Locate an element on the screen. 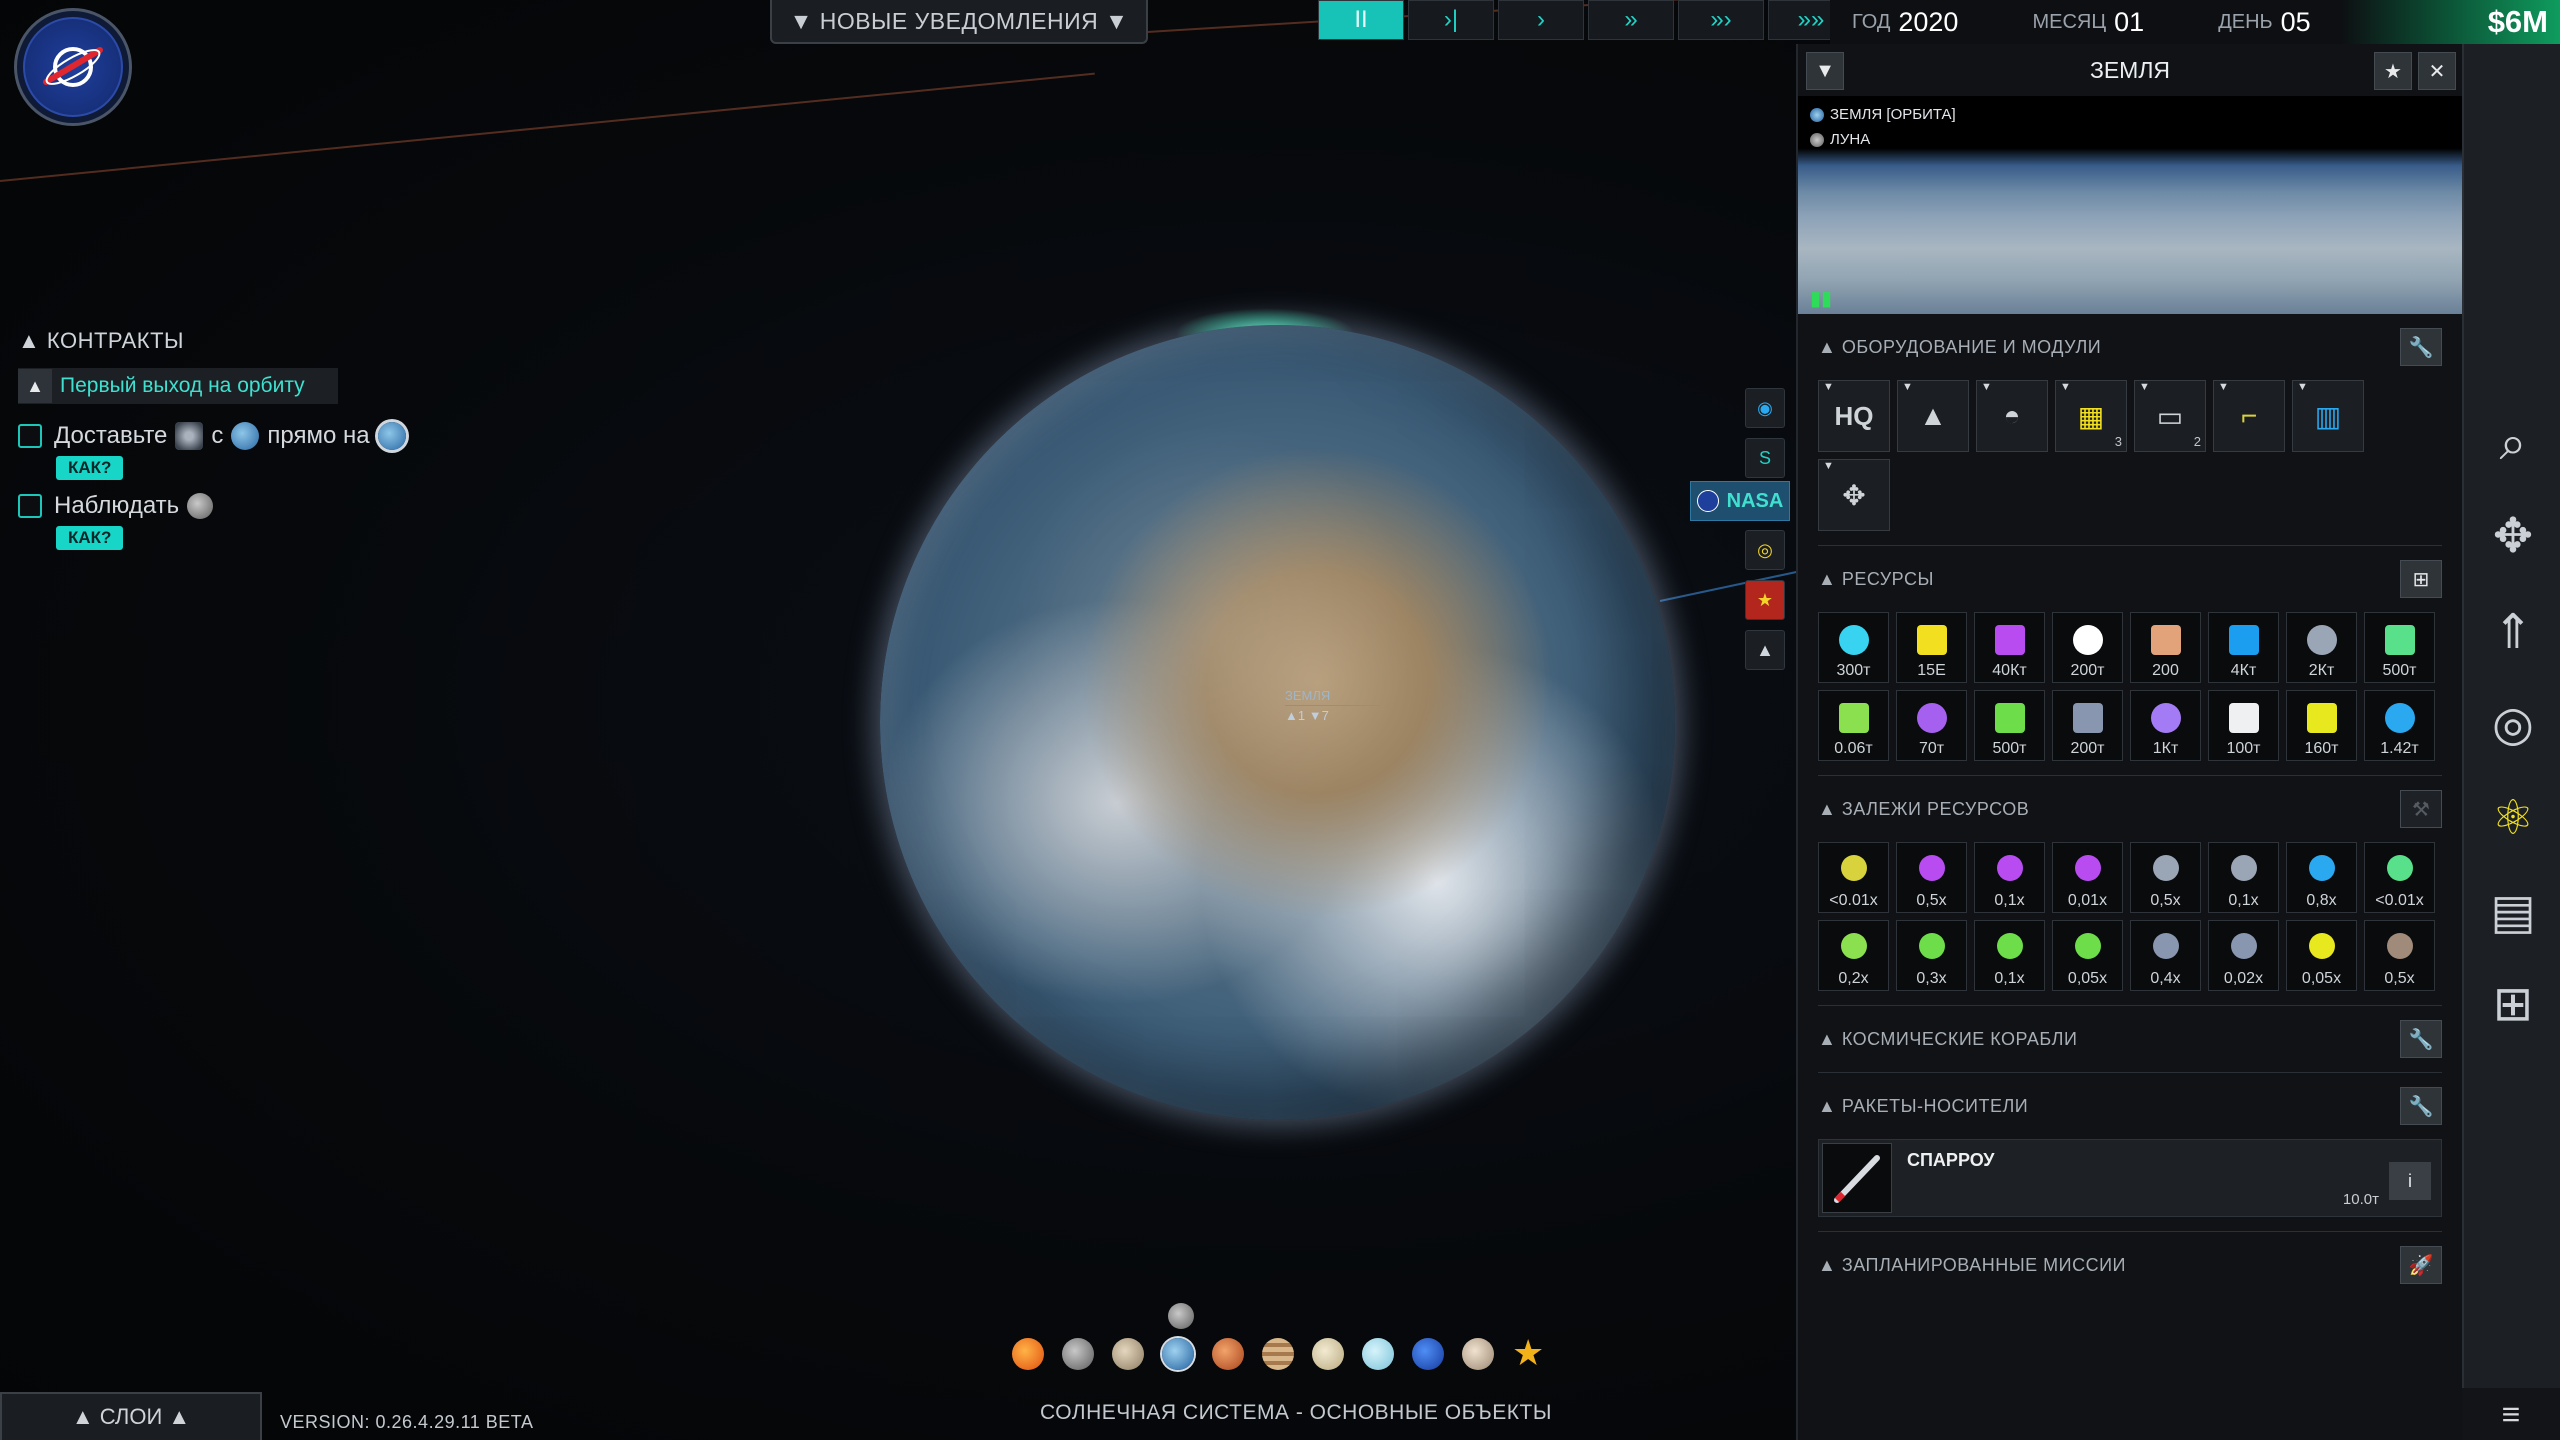 The height and width of the screenshot is (1440, 2560). resource-fuel-drop: 40Кт is located at coordinates (2009, 647).